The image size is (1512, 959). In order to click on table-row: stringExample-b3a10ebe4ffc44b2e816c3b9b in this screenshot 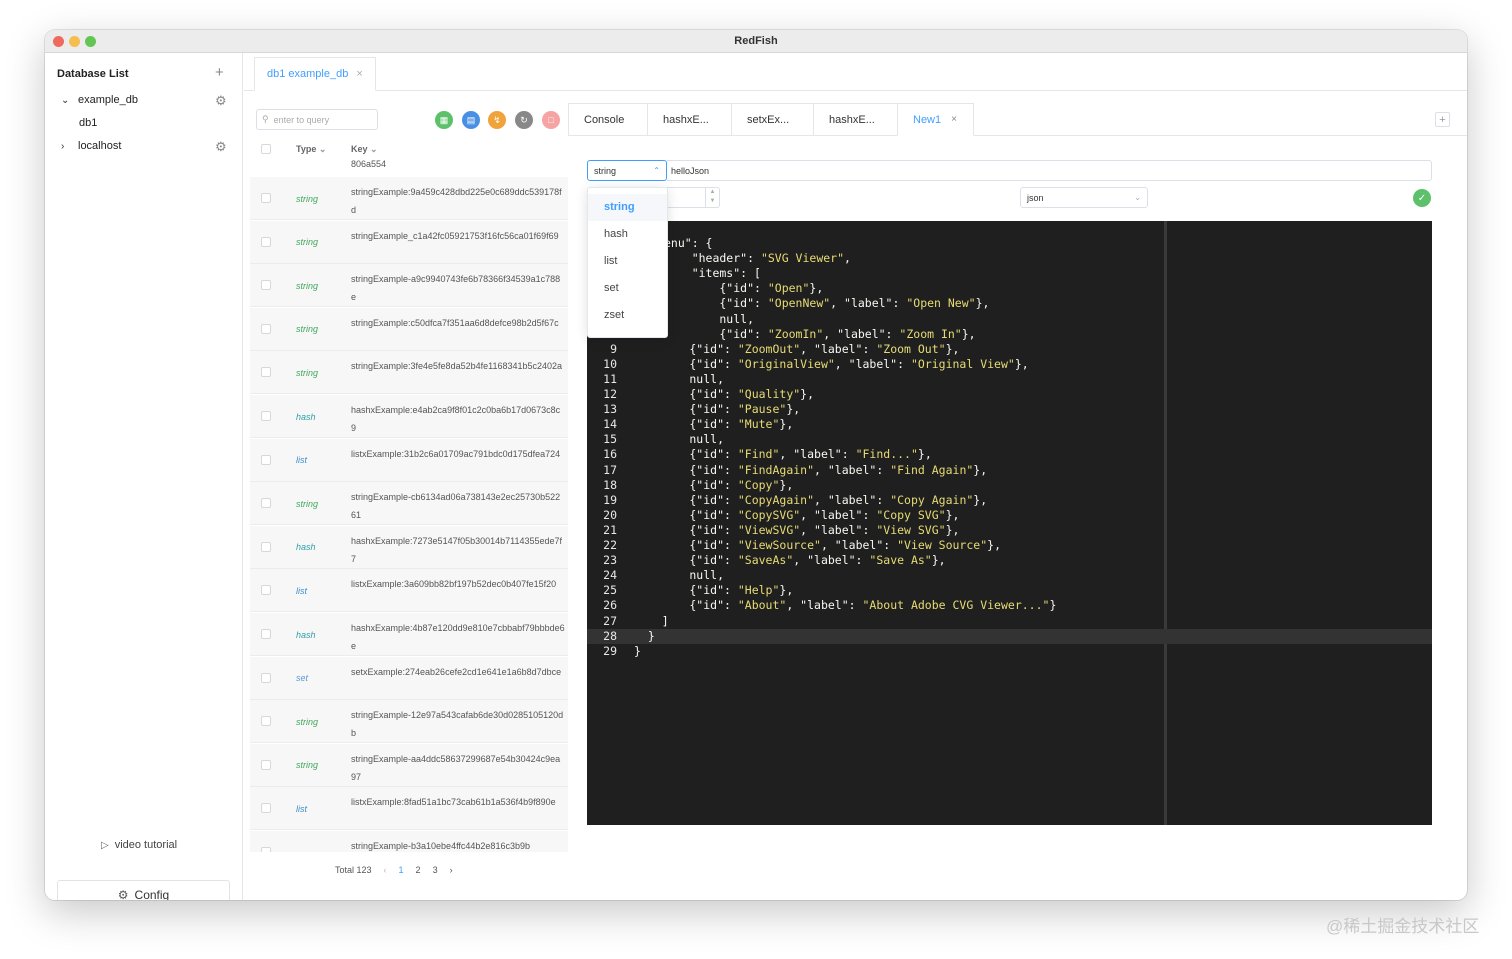, I will do `click(409, 841)`.